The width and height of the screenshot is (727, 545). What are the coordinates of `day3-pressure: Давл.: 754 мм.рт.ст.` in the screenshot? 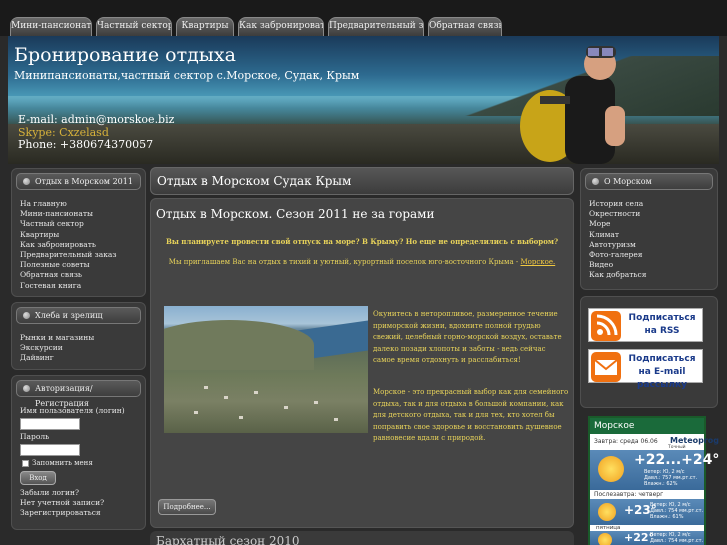 It's located at (677, 541).